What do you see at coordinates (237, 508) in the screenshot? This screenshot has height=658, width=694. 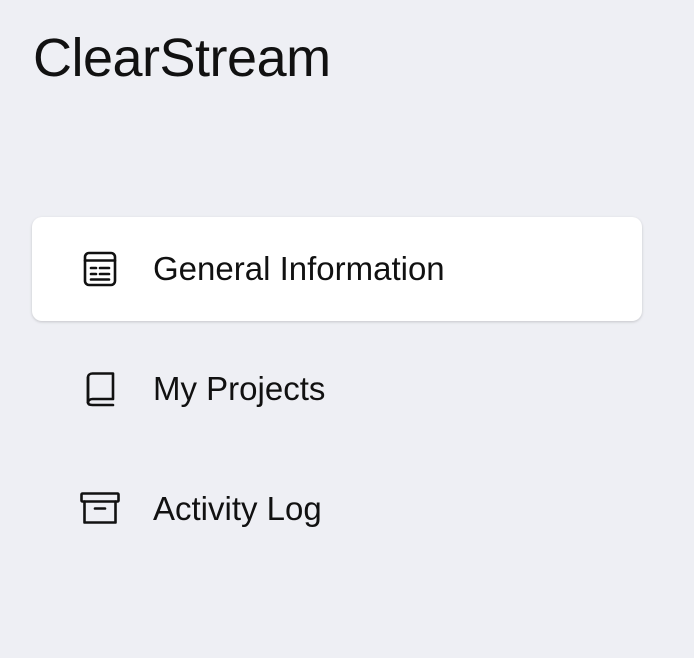 I see `nav-item-label: Activity Log` at bounding box center [237, 508].